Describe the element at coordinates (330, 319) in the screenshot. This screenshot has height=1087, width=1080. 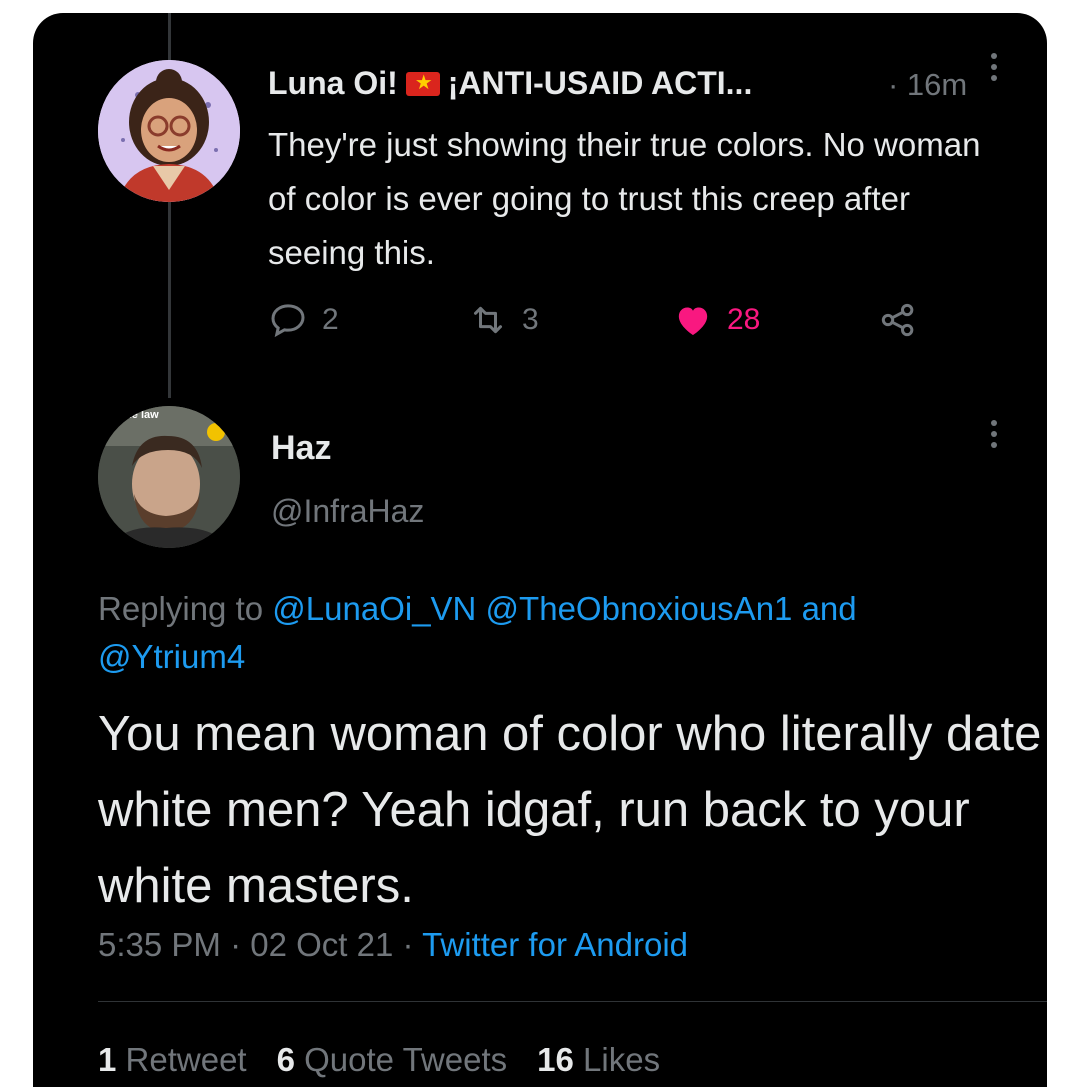
I see `reply-count: 2` at that location.